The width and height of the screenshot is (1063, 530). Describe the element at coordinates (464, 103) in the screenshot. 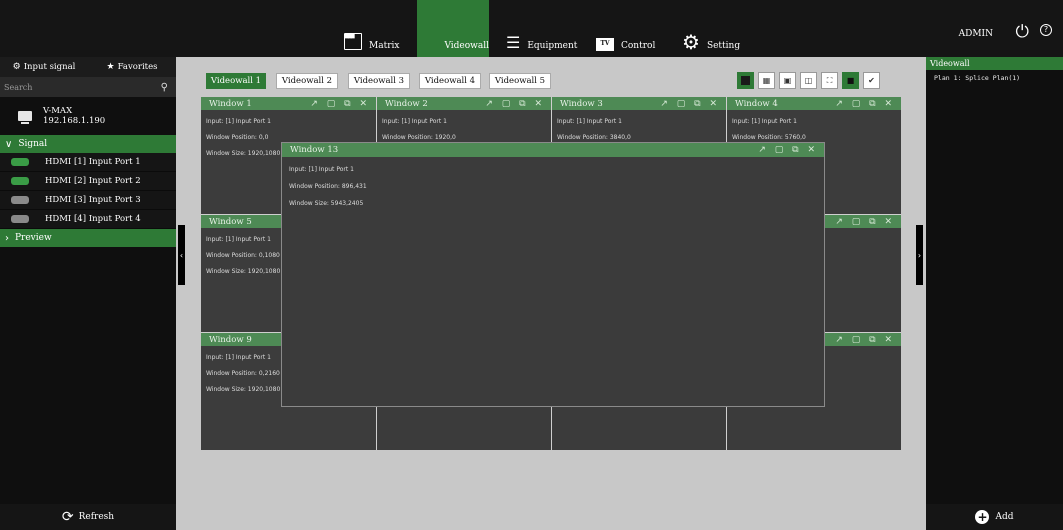

I see `window-header: Window 2 ↗ ▢ ⧉ ✕` at that location.